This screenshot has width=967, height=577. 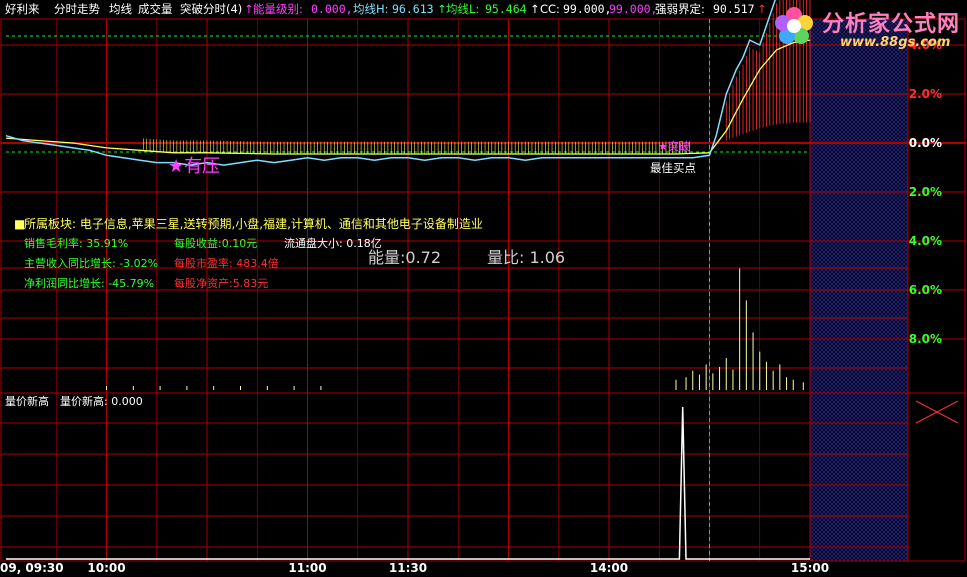 I want to click on y-tick-label: 4.0%, so click(x=925, y=241).